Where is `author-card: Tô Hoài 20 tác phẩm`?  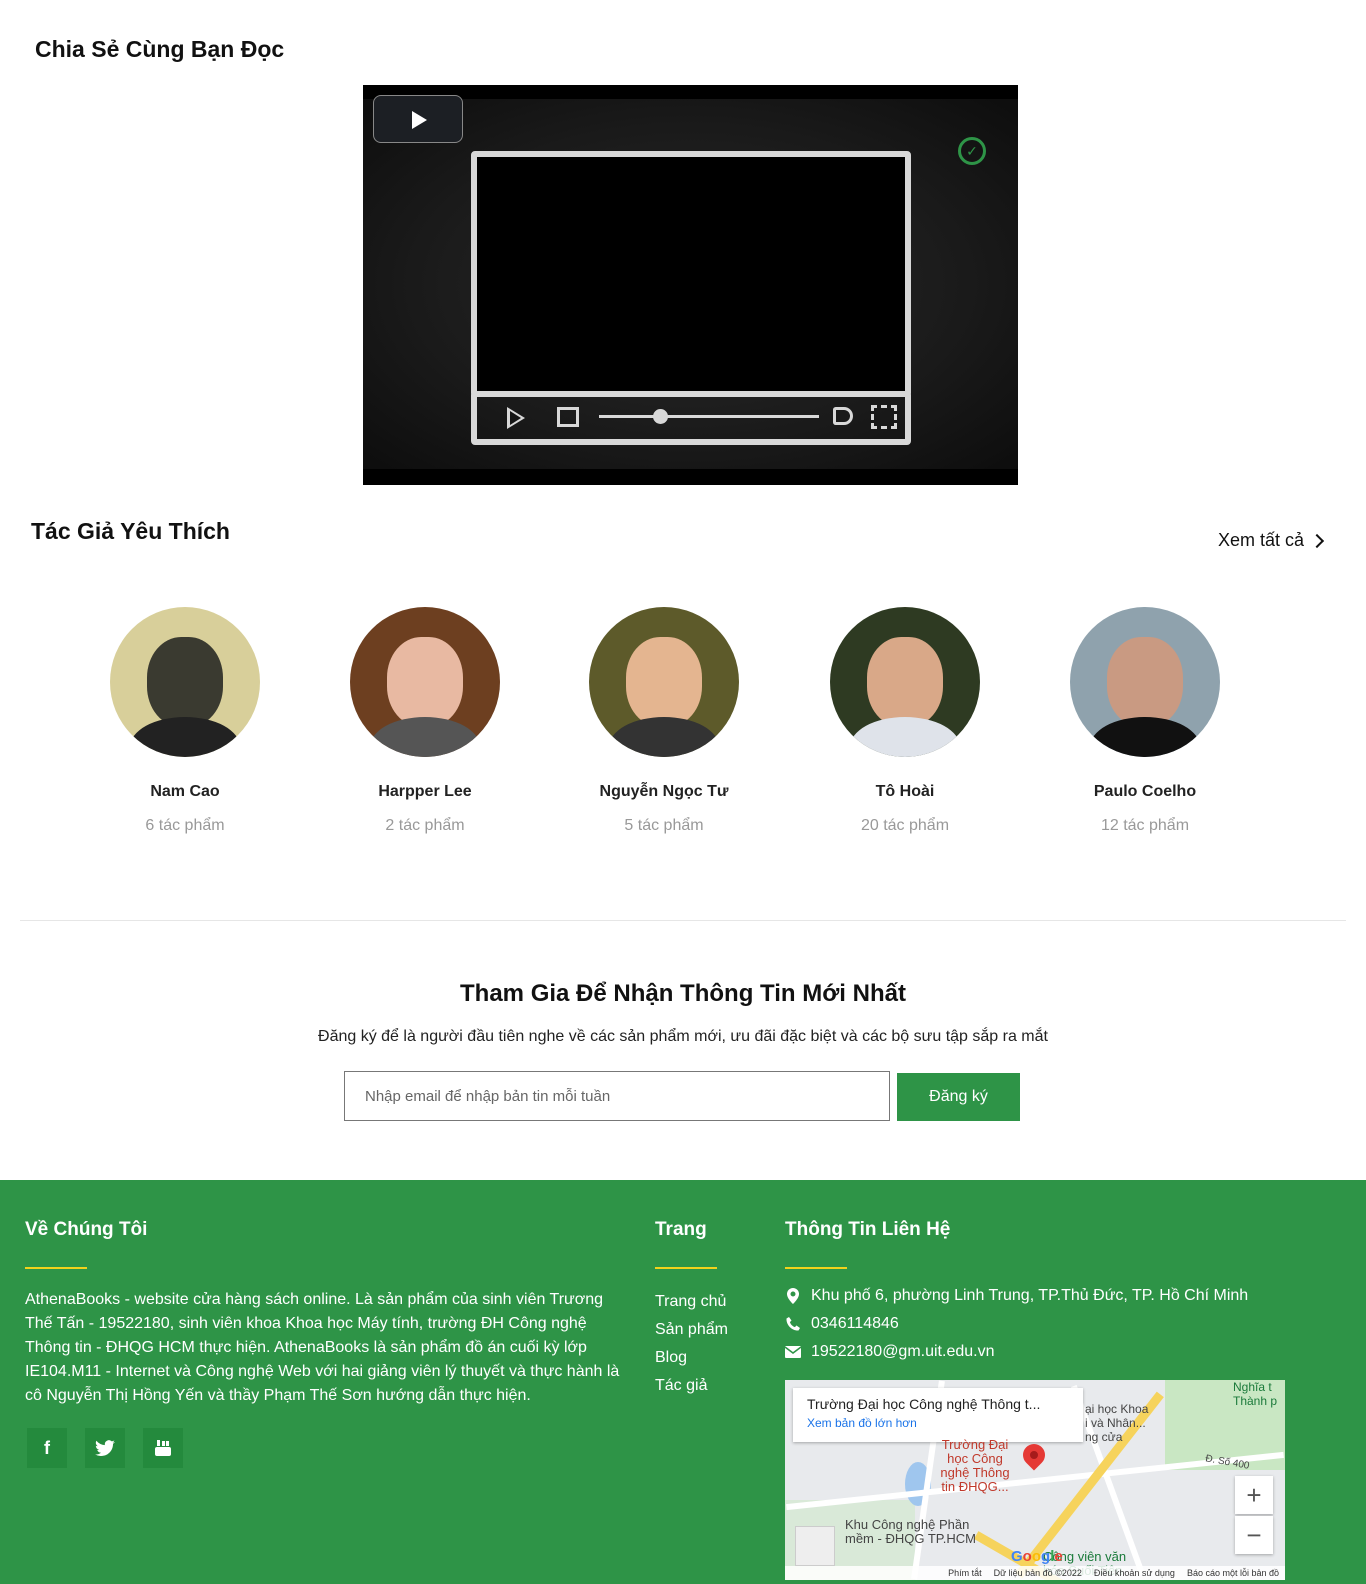
author-card: Tô Hoài 20 tác phẩm is located at coordinates (905, 721).